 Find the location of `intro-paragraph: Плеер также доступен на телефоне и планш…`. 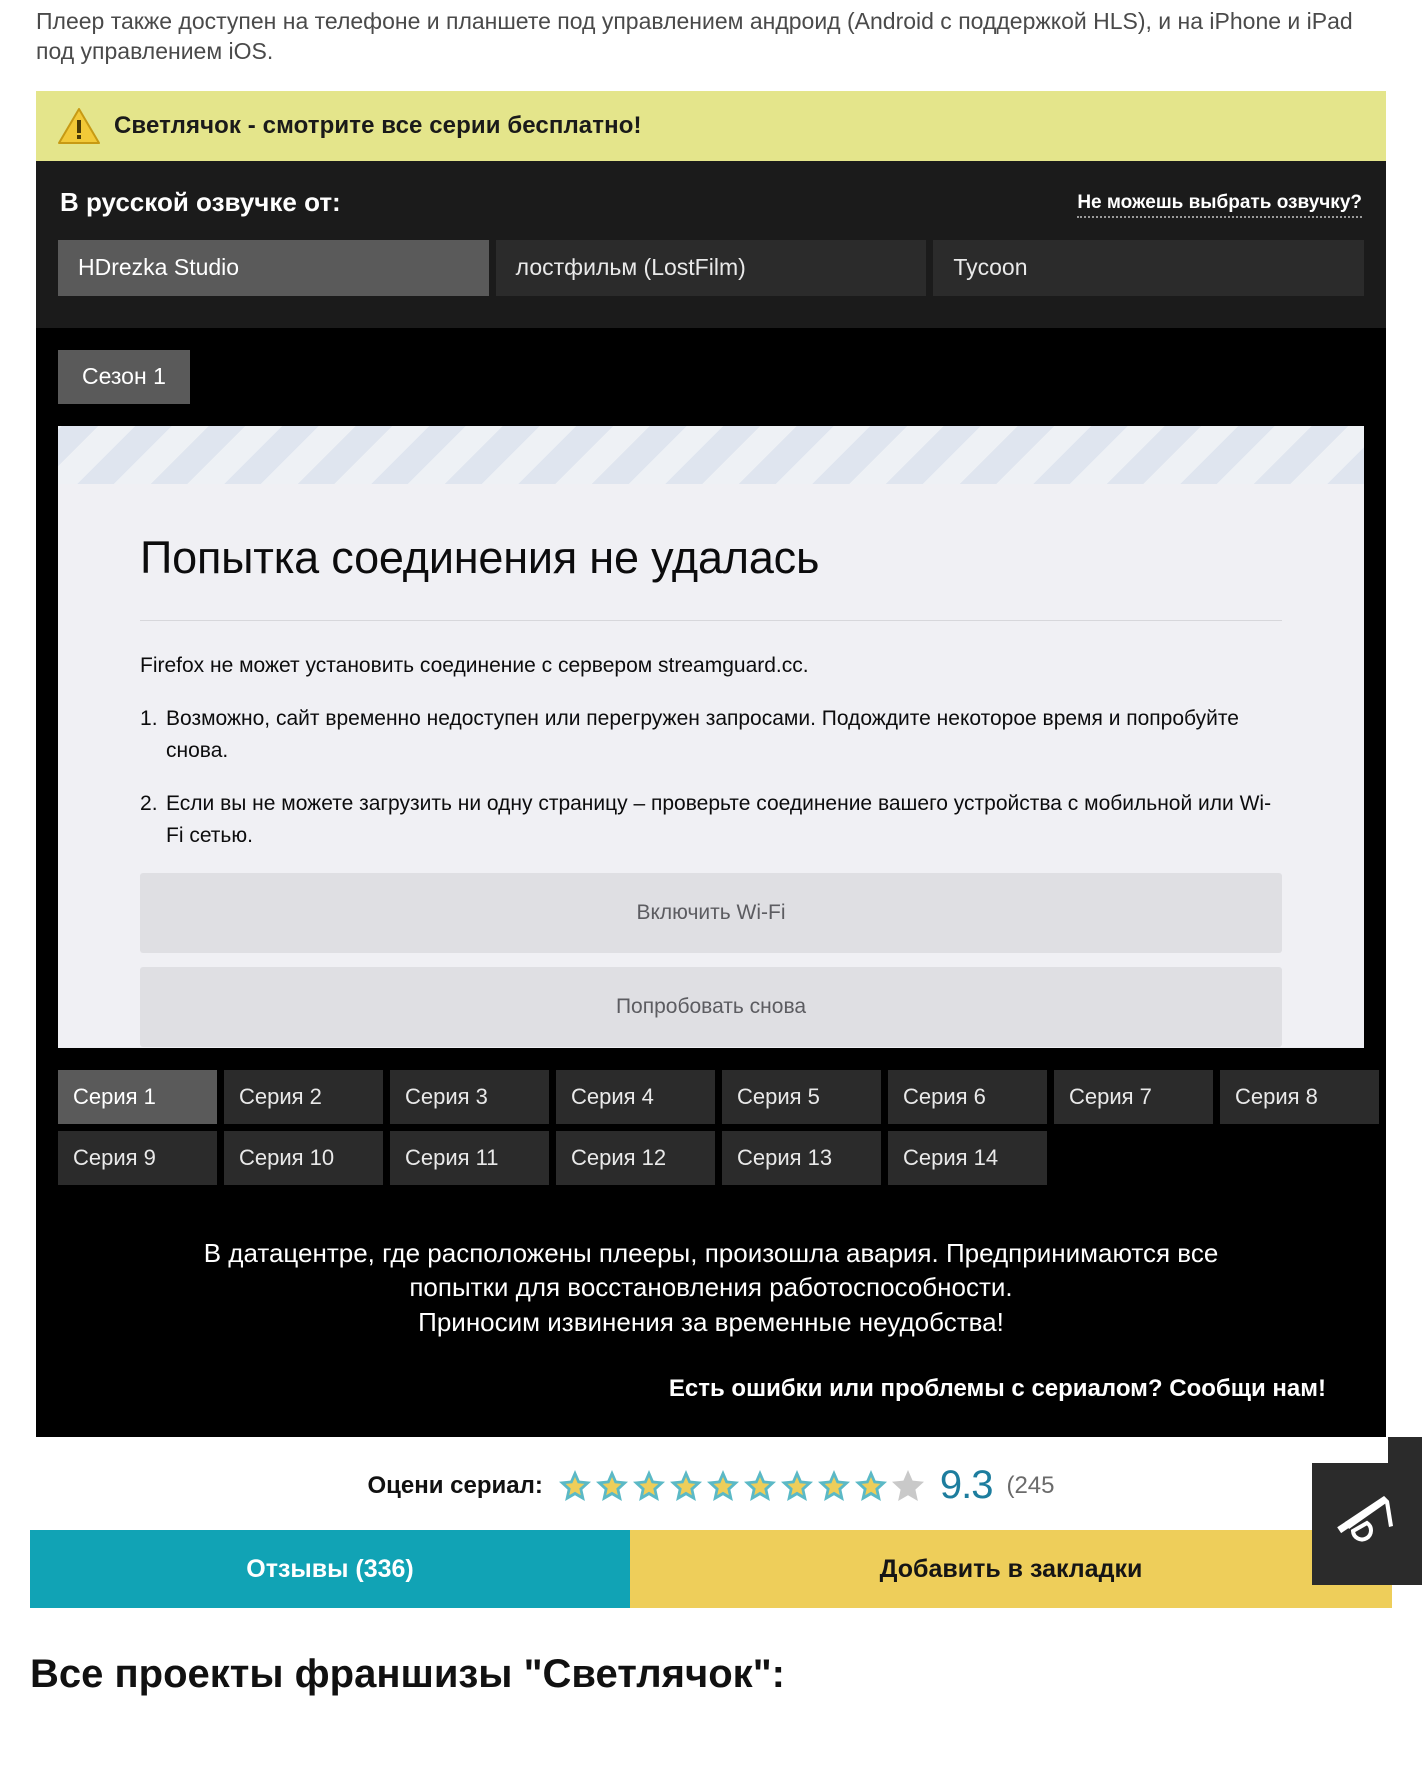

intro-paragraph: Плеер также доступен на телефоне и планш… is located at coordinates (694, 36).